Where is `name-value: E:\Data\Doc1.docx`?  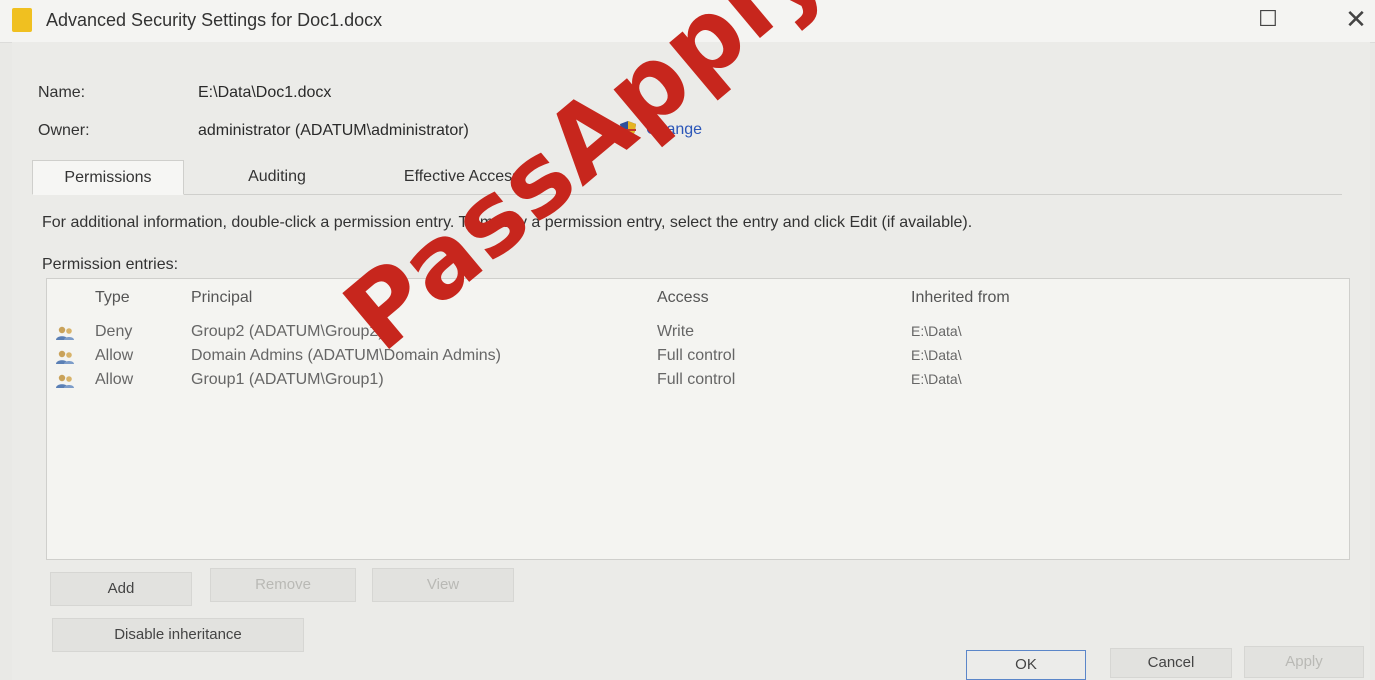 name-value: E:\Data\Doc1.docx is located at coordinates (265, 92).